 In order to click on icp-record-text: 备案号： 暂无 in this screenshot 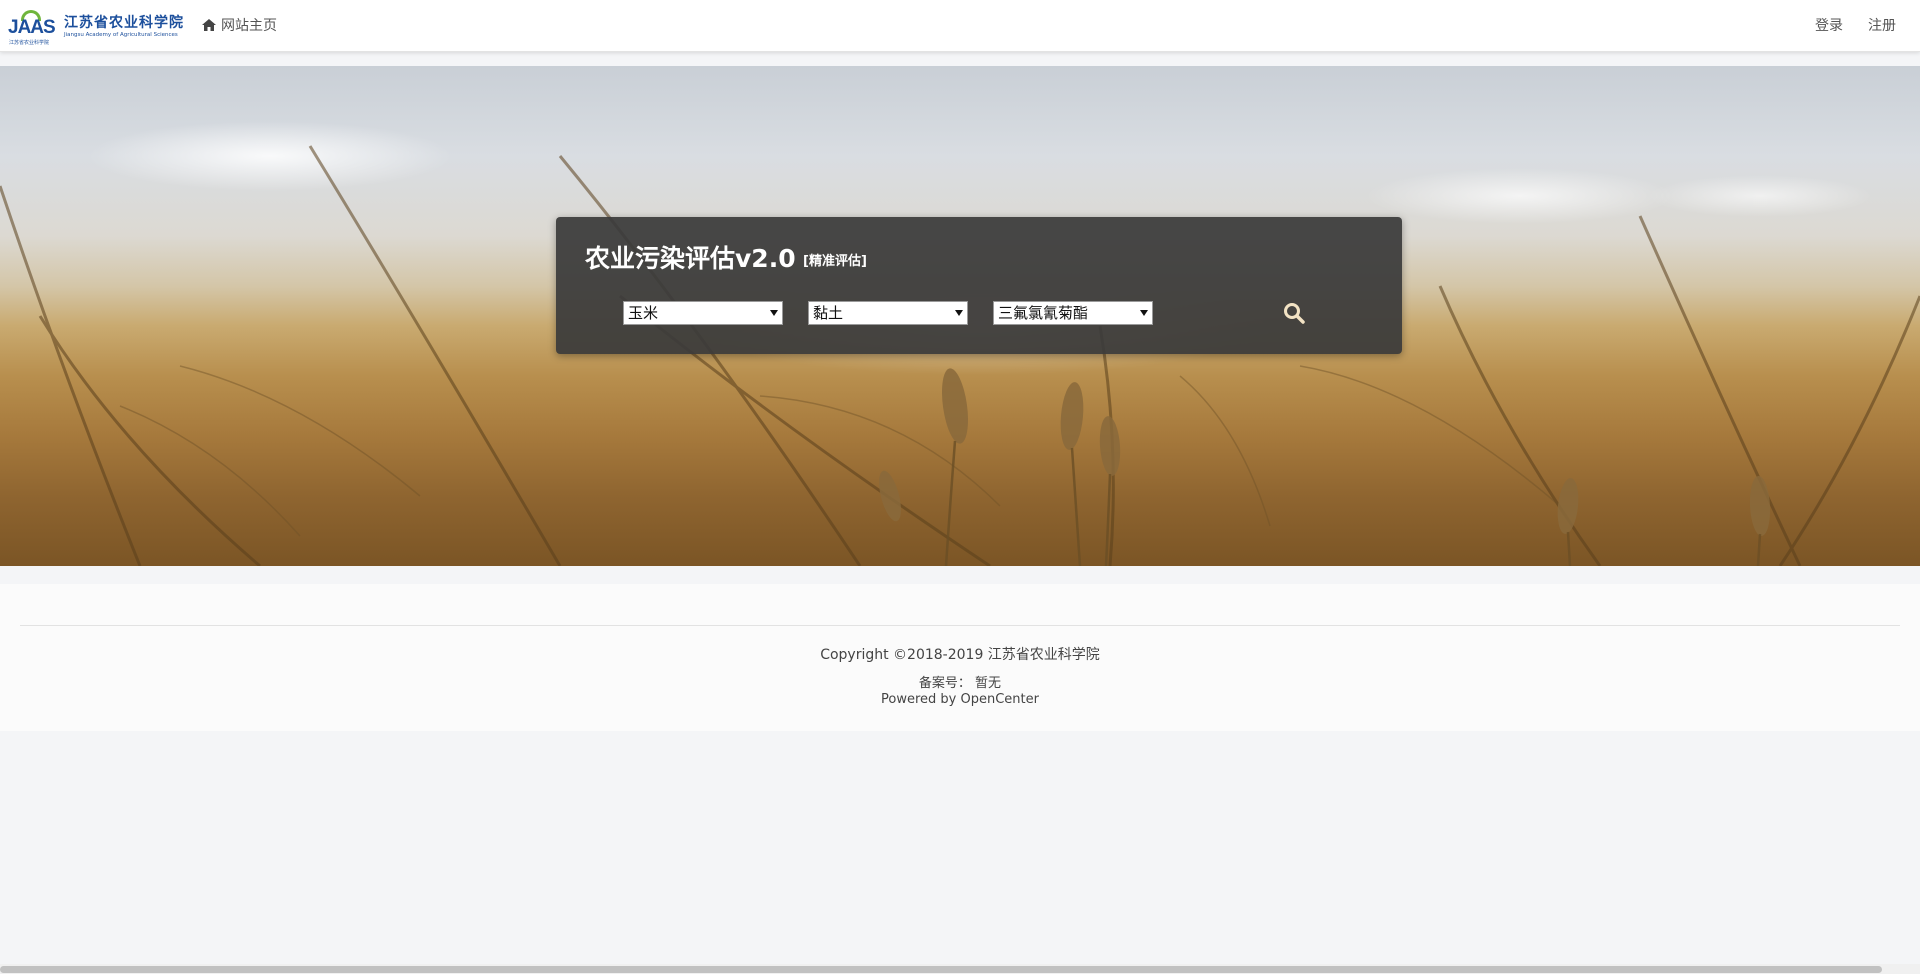, I will do `click(960, 683)`.